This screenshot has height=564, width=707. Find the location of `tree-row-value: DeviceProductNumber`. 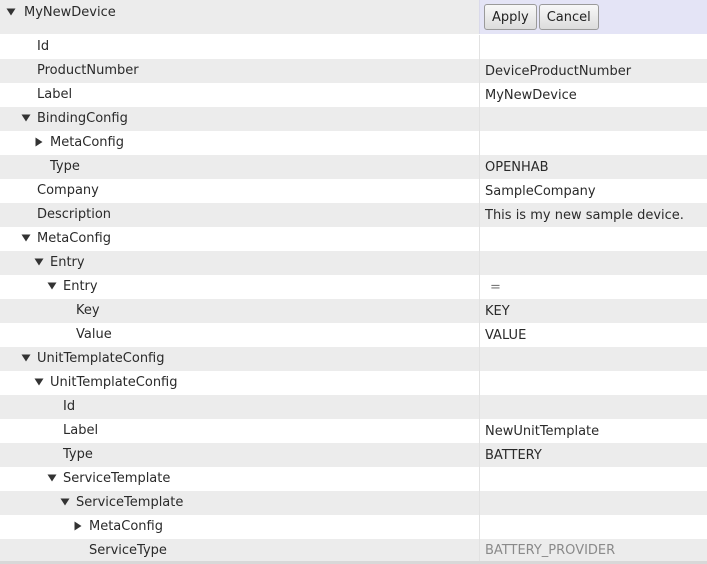

tree-row-value: DeviceProductNumber is located at coordinates (558, 71).